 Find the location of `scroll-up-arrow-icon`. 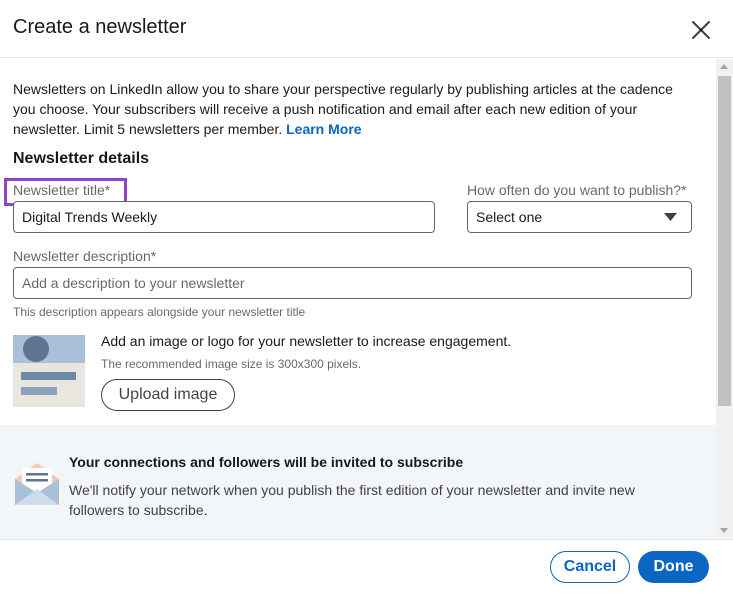

scroll-up-arrow-icon is located at coordinates (724, 66).